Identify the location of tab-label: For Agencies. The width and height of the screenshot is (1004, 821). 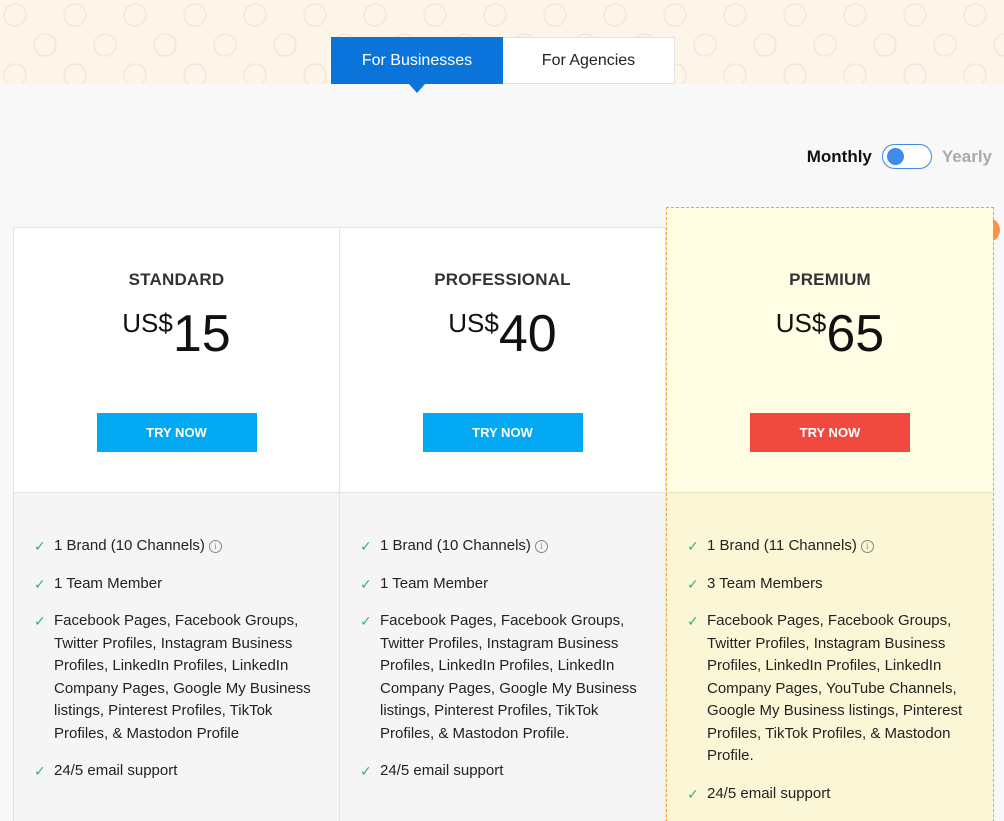
(588, 60).